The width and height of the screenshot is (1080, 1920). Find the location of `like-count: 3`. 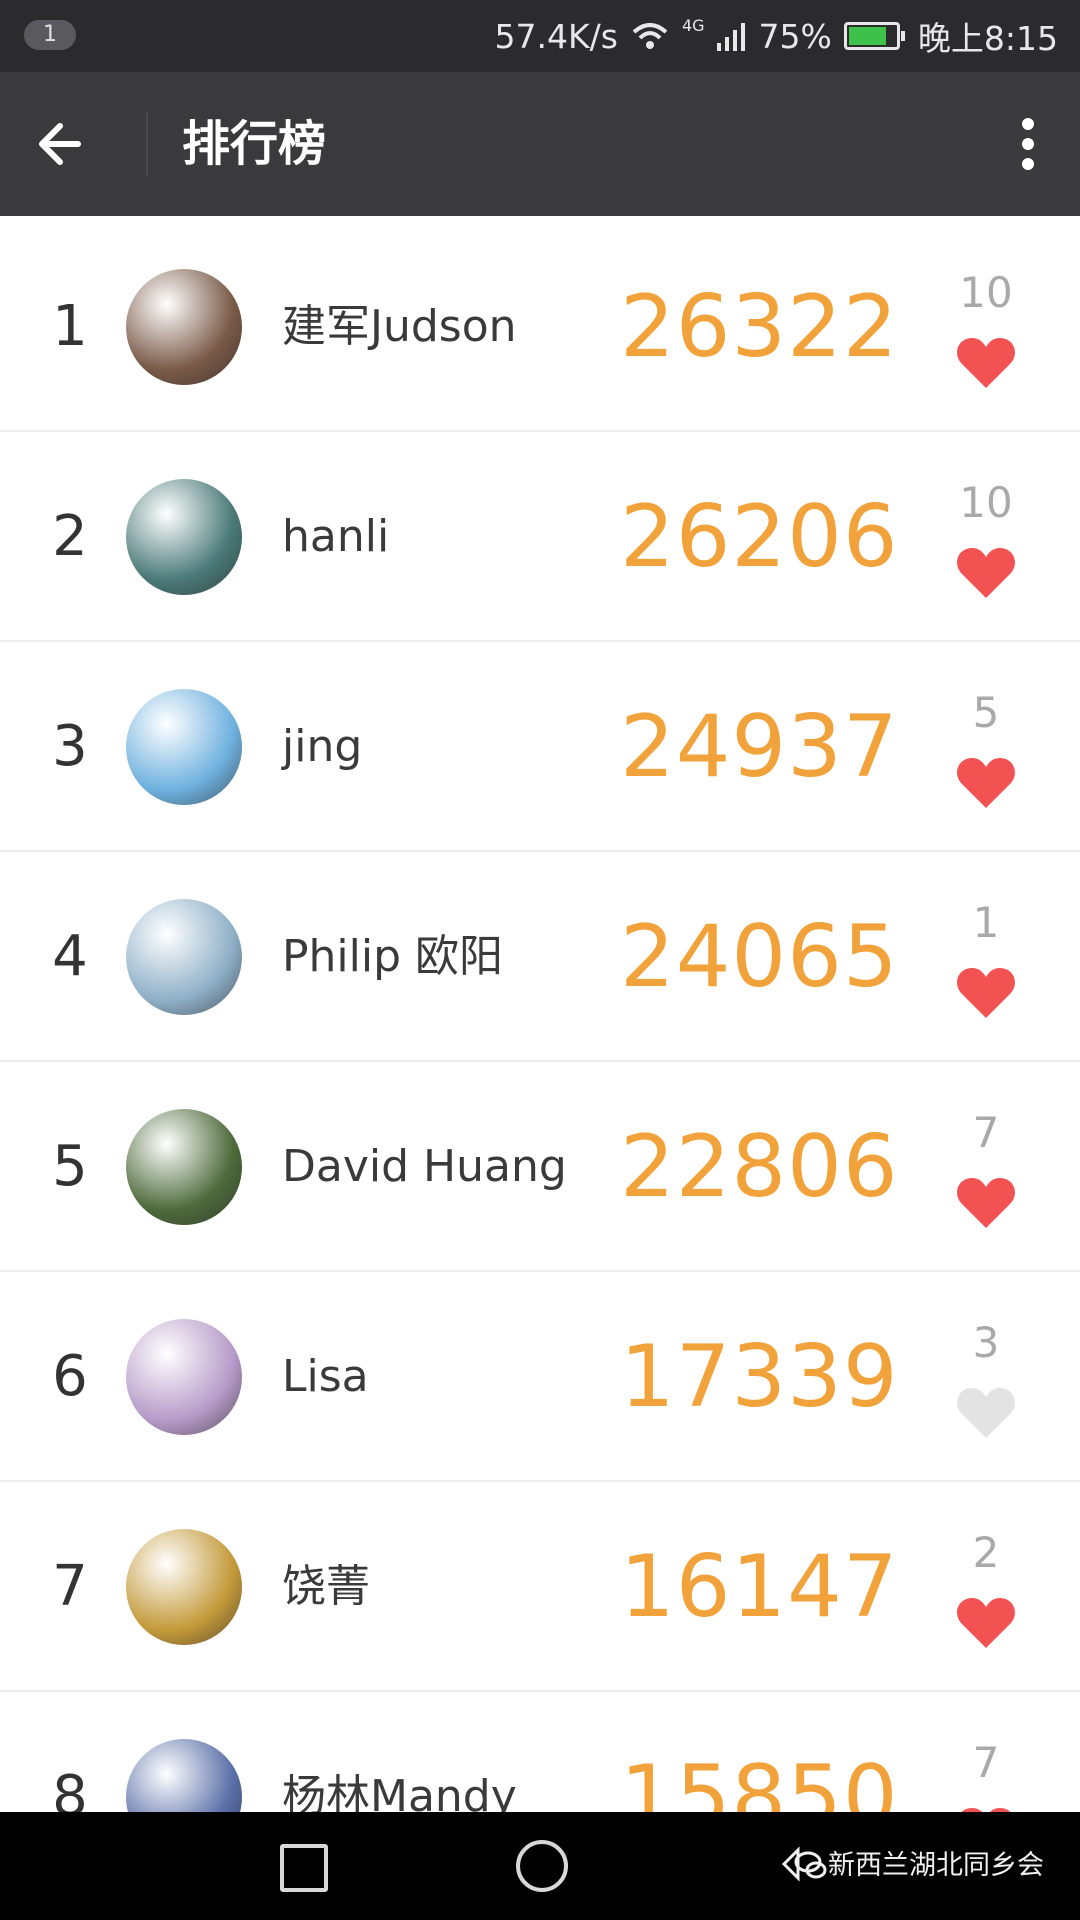

like-count: 3 is located at coordinates (986, 1342).